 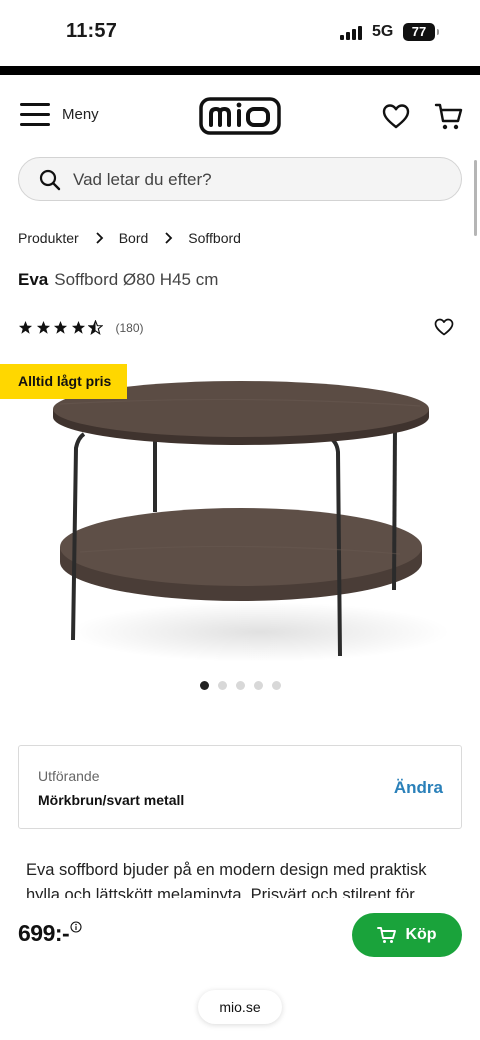 I want to click on product-title: Eva Soffbord Ø80 H45 cm, so click(x=118, y=280).